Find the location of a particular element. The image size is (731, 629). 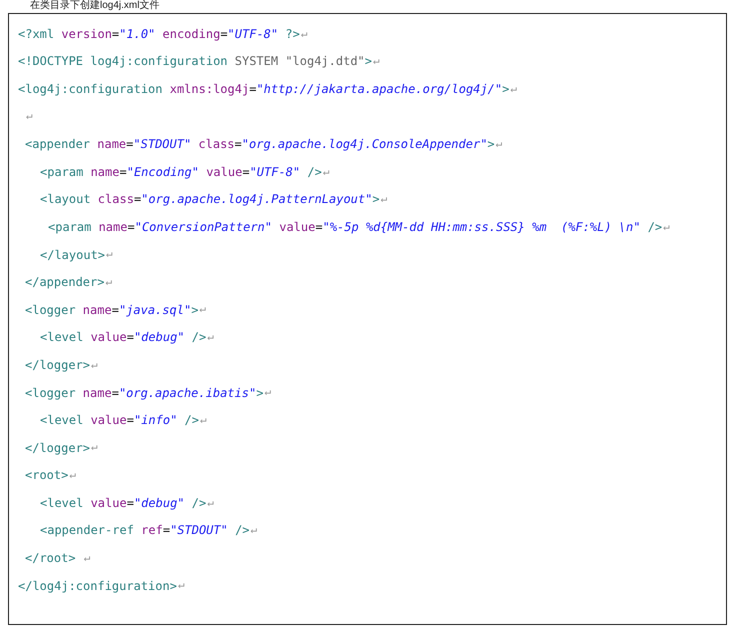

code-token: SYSTEM "log4j.dtd" is located at coordinates (299, 61).